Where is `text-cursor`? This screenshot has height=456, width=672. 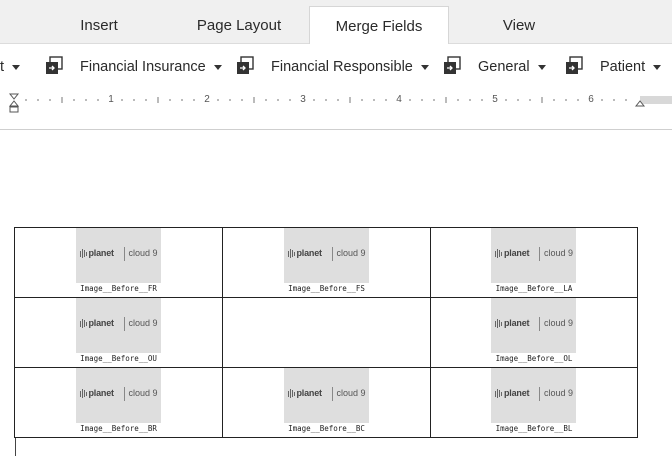 text-cursor is located at coordinates (15, 447).